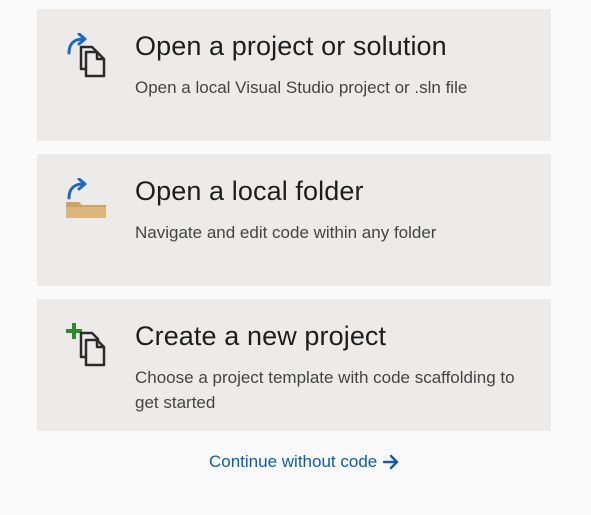 The image size is (591, 515). Describe the element at coordinates (293, 461) in the screenshot. I see `continue-link-label: Continue without code` at that location.